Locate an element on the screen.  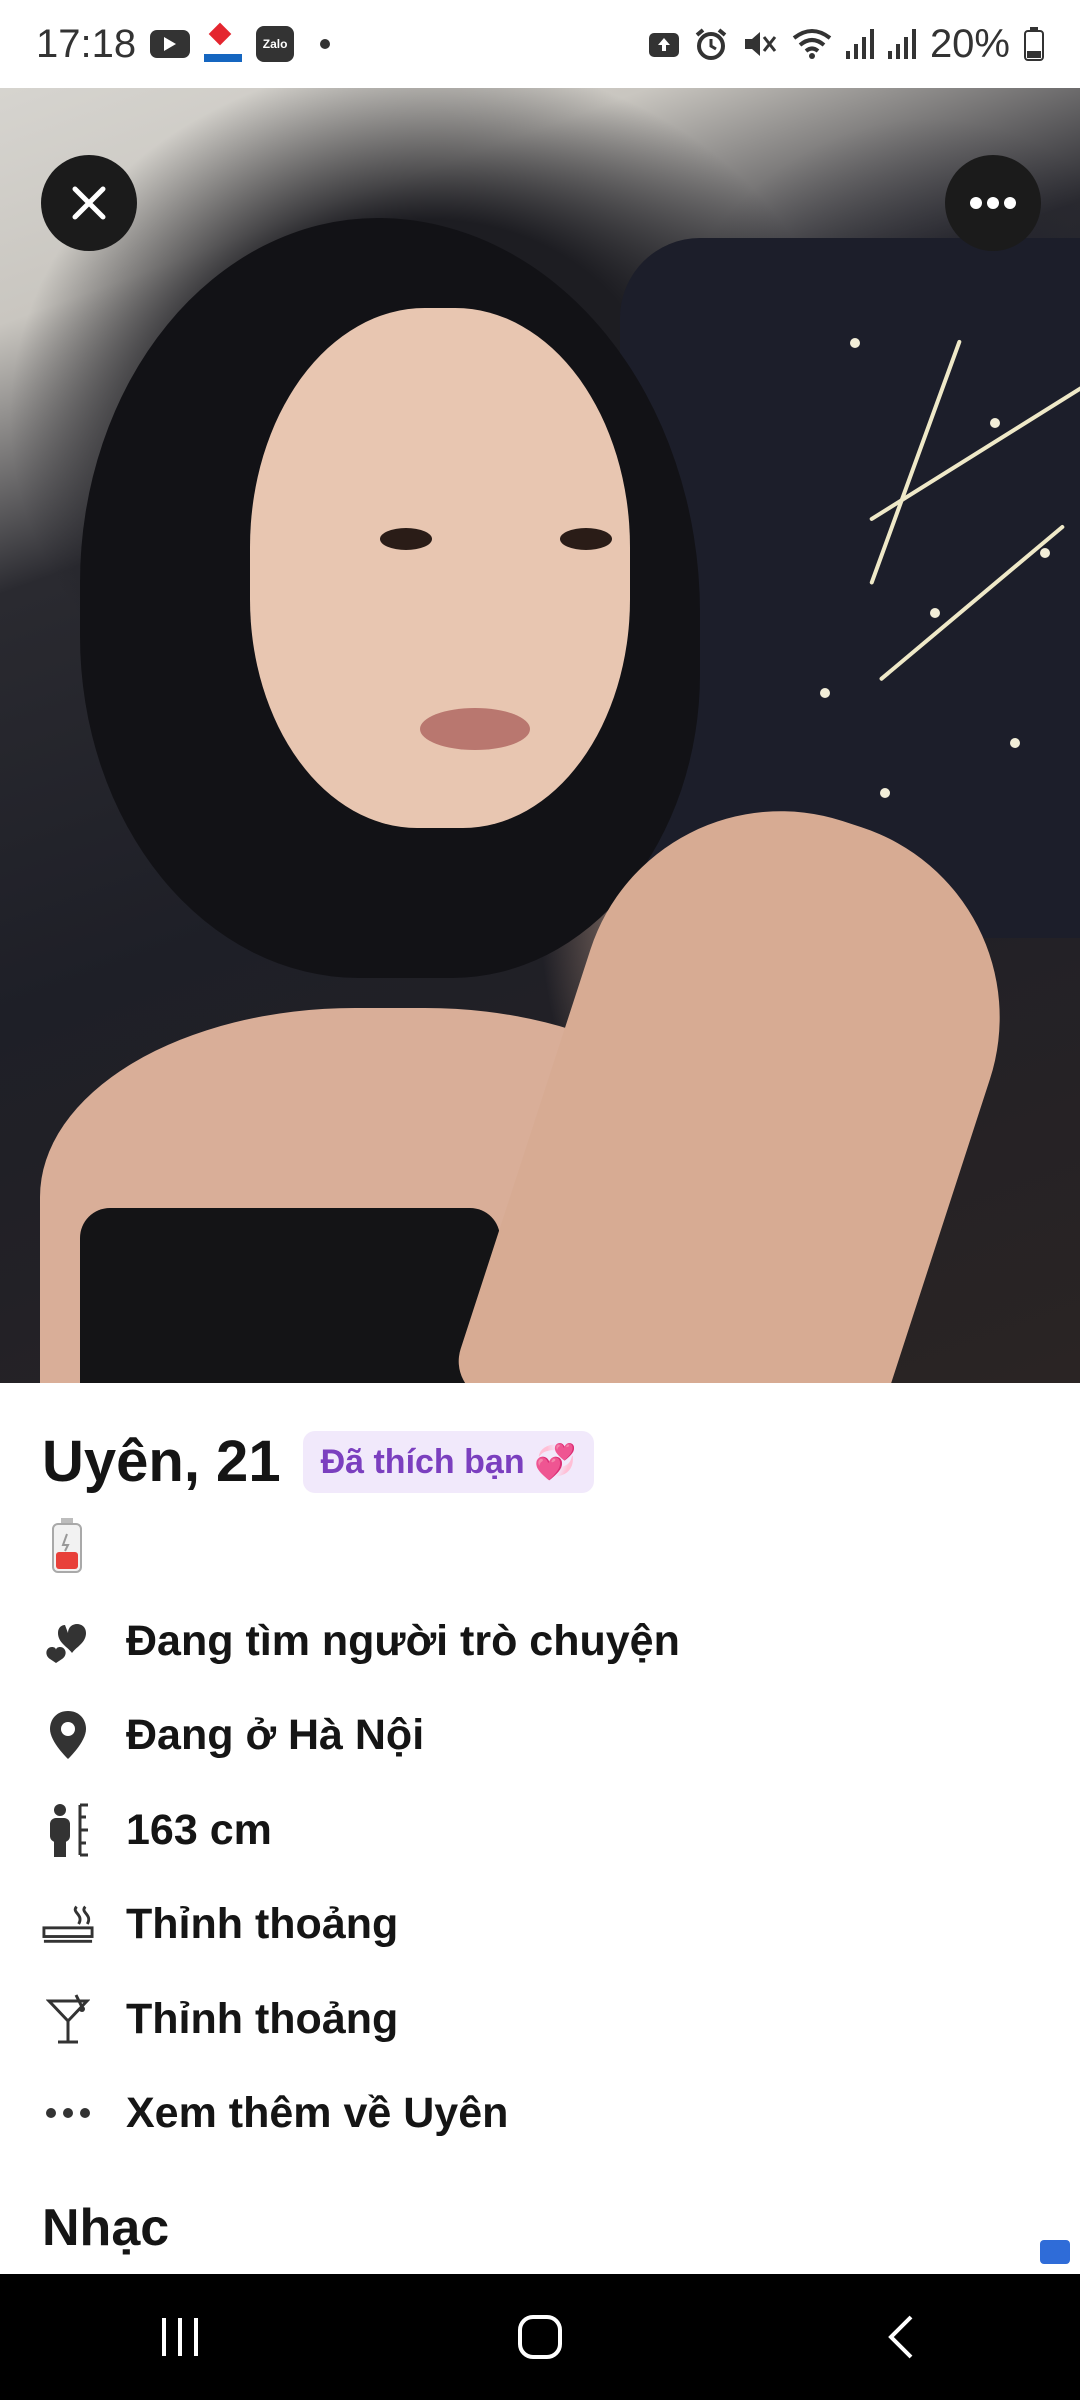
back-button is located at coordinates (900, 2337).